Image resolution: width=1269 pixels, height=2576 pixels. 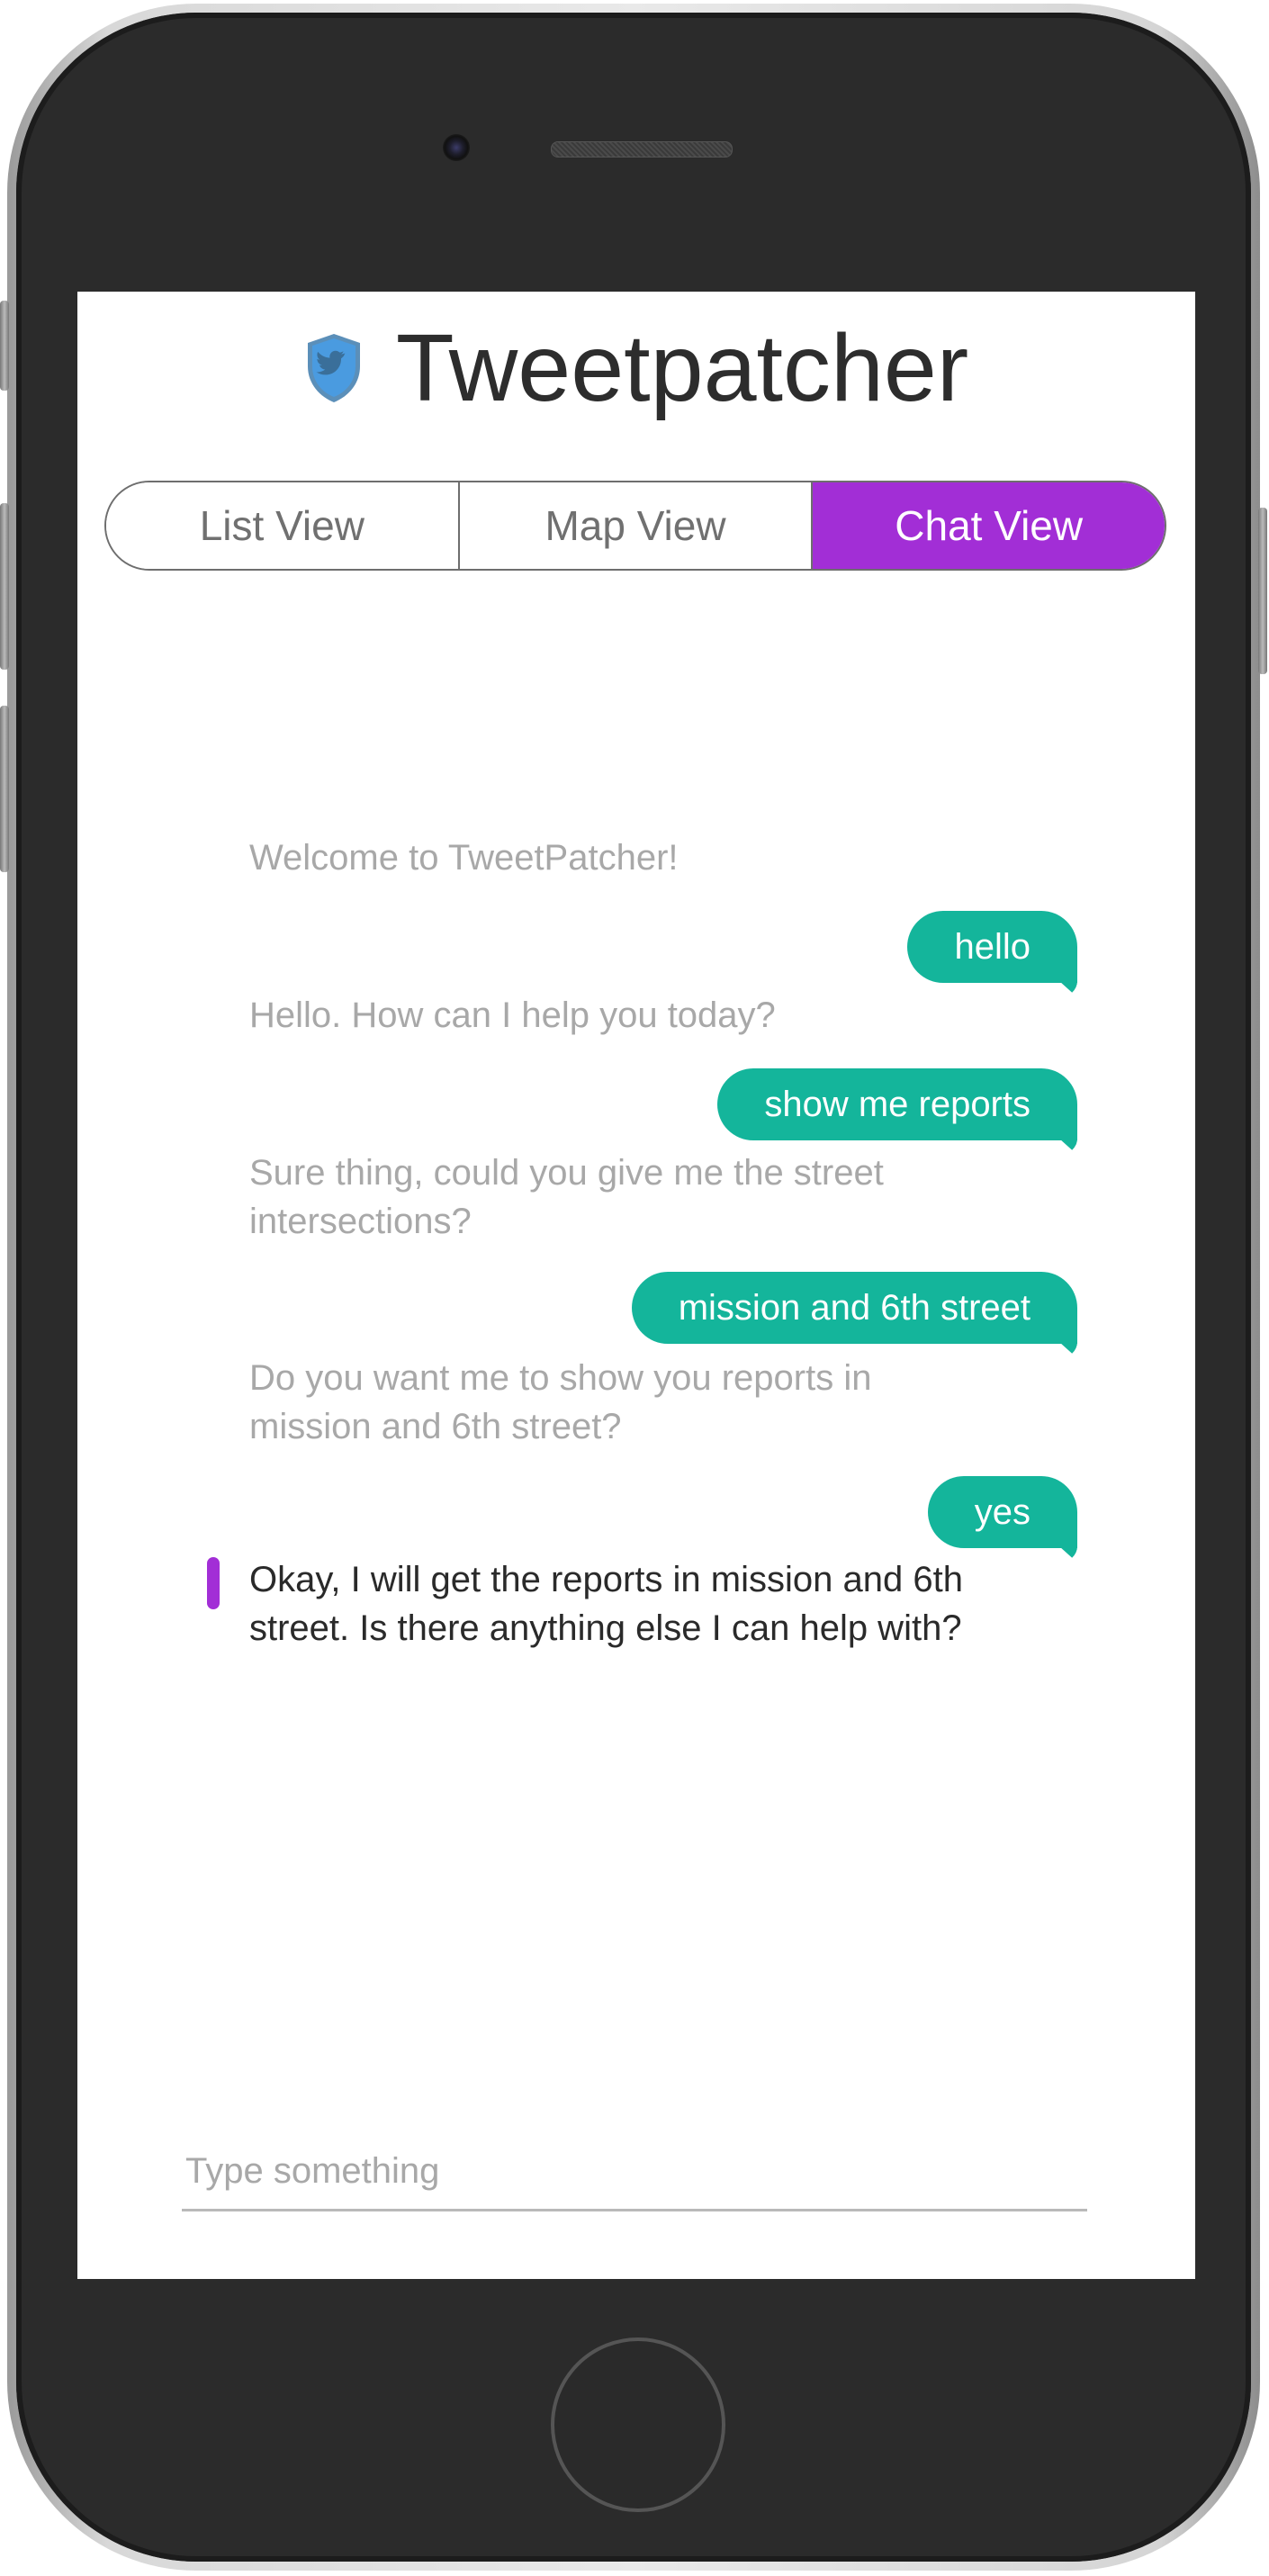 I want to click on app-header: Tweetpatcher, so click(x=636, y=368).